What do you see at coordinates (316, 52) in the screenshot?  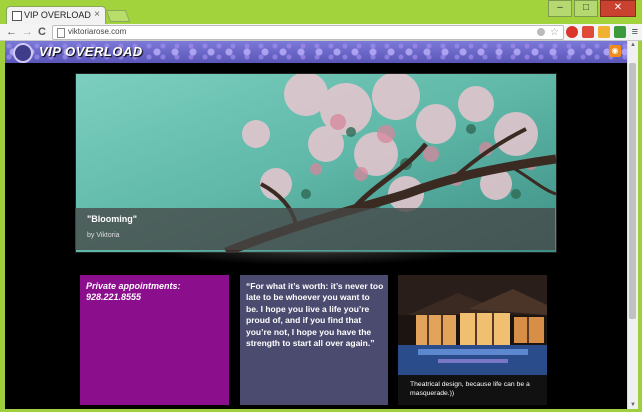 I see `site-header: VIP OVERLOAD ◉` at bounding box center [316, 52].